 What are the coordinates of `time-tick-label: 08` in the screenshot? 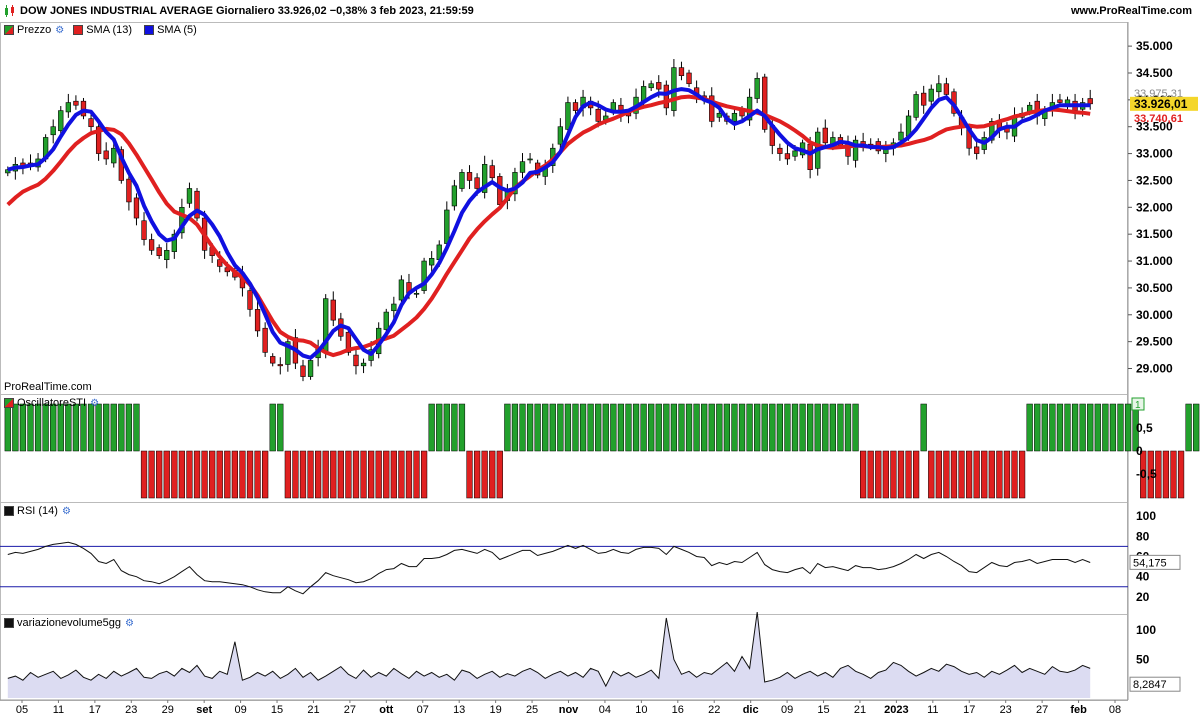 It's located at (1115, 710).